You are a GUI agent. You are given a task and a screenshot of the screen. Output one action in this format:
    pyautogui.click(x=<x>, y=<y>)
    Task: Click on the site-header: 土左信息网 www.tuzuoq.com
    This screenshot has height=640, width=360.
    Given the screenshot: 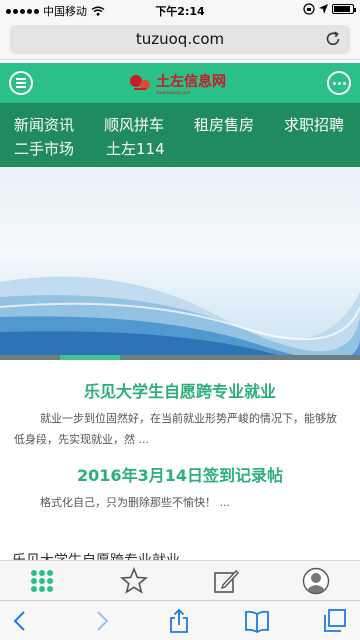 What is the action you would take?
    pyautogui.click(x=180, y=83)
    